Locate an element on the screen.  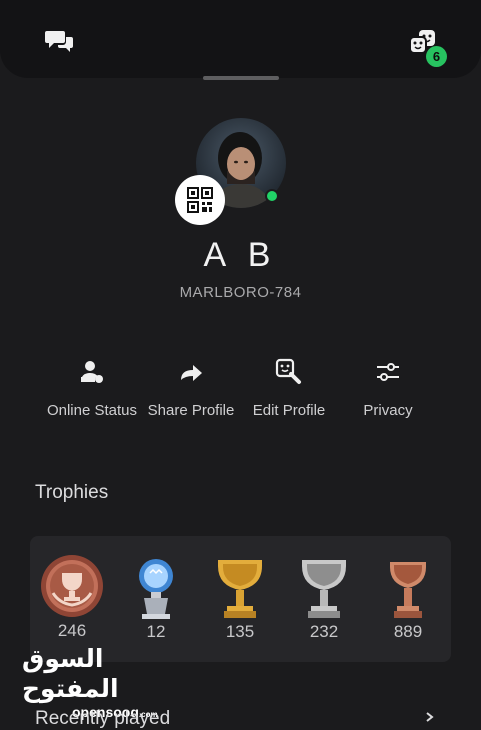
watermark-arabic-text: السوق المفتوح is located at coordinates (70, 673).